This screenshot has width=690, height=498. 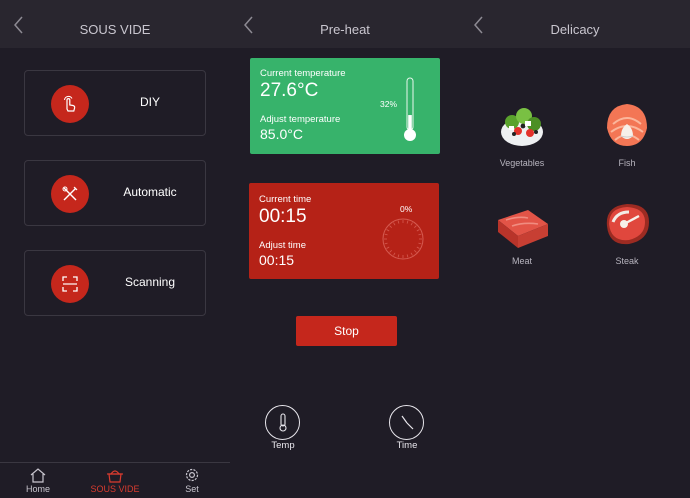 I want to click on current-temperature-label: Current temperature, so click(x=303, y=73).